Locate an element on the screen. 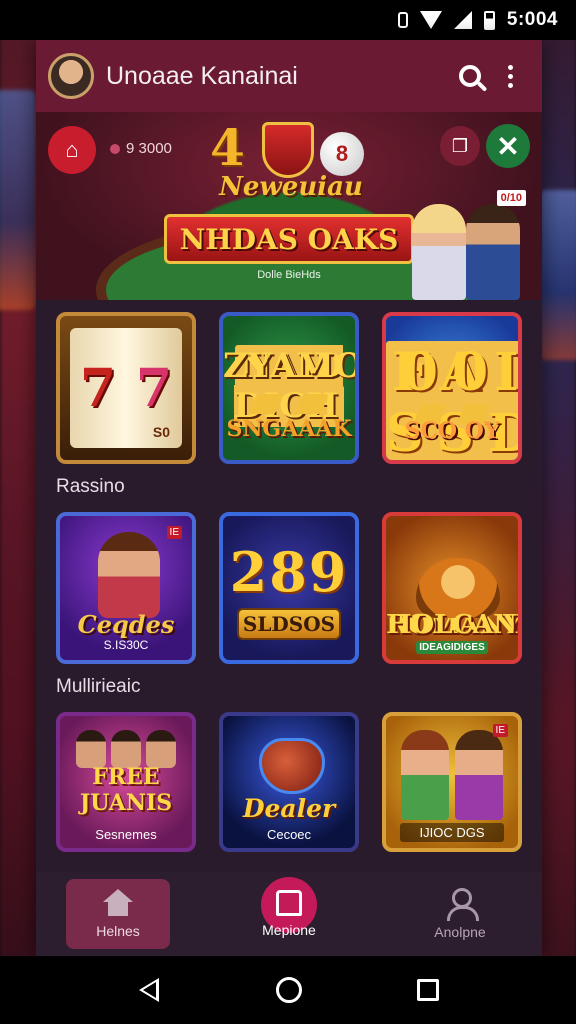 This screenshot has height=1024, width=576. search-icon is located at coordinates (470, 76).